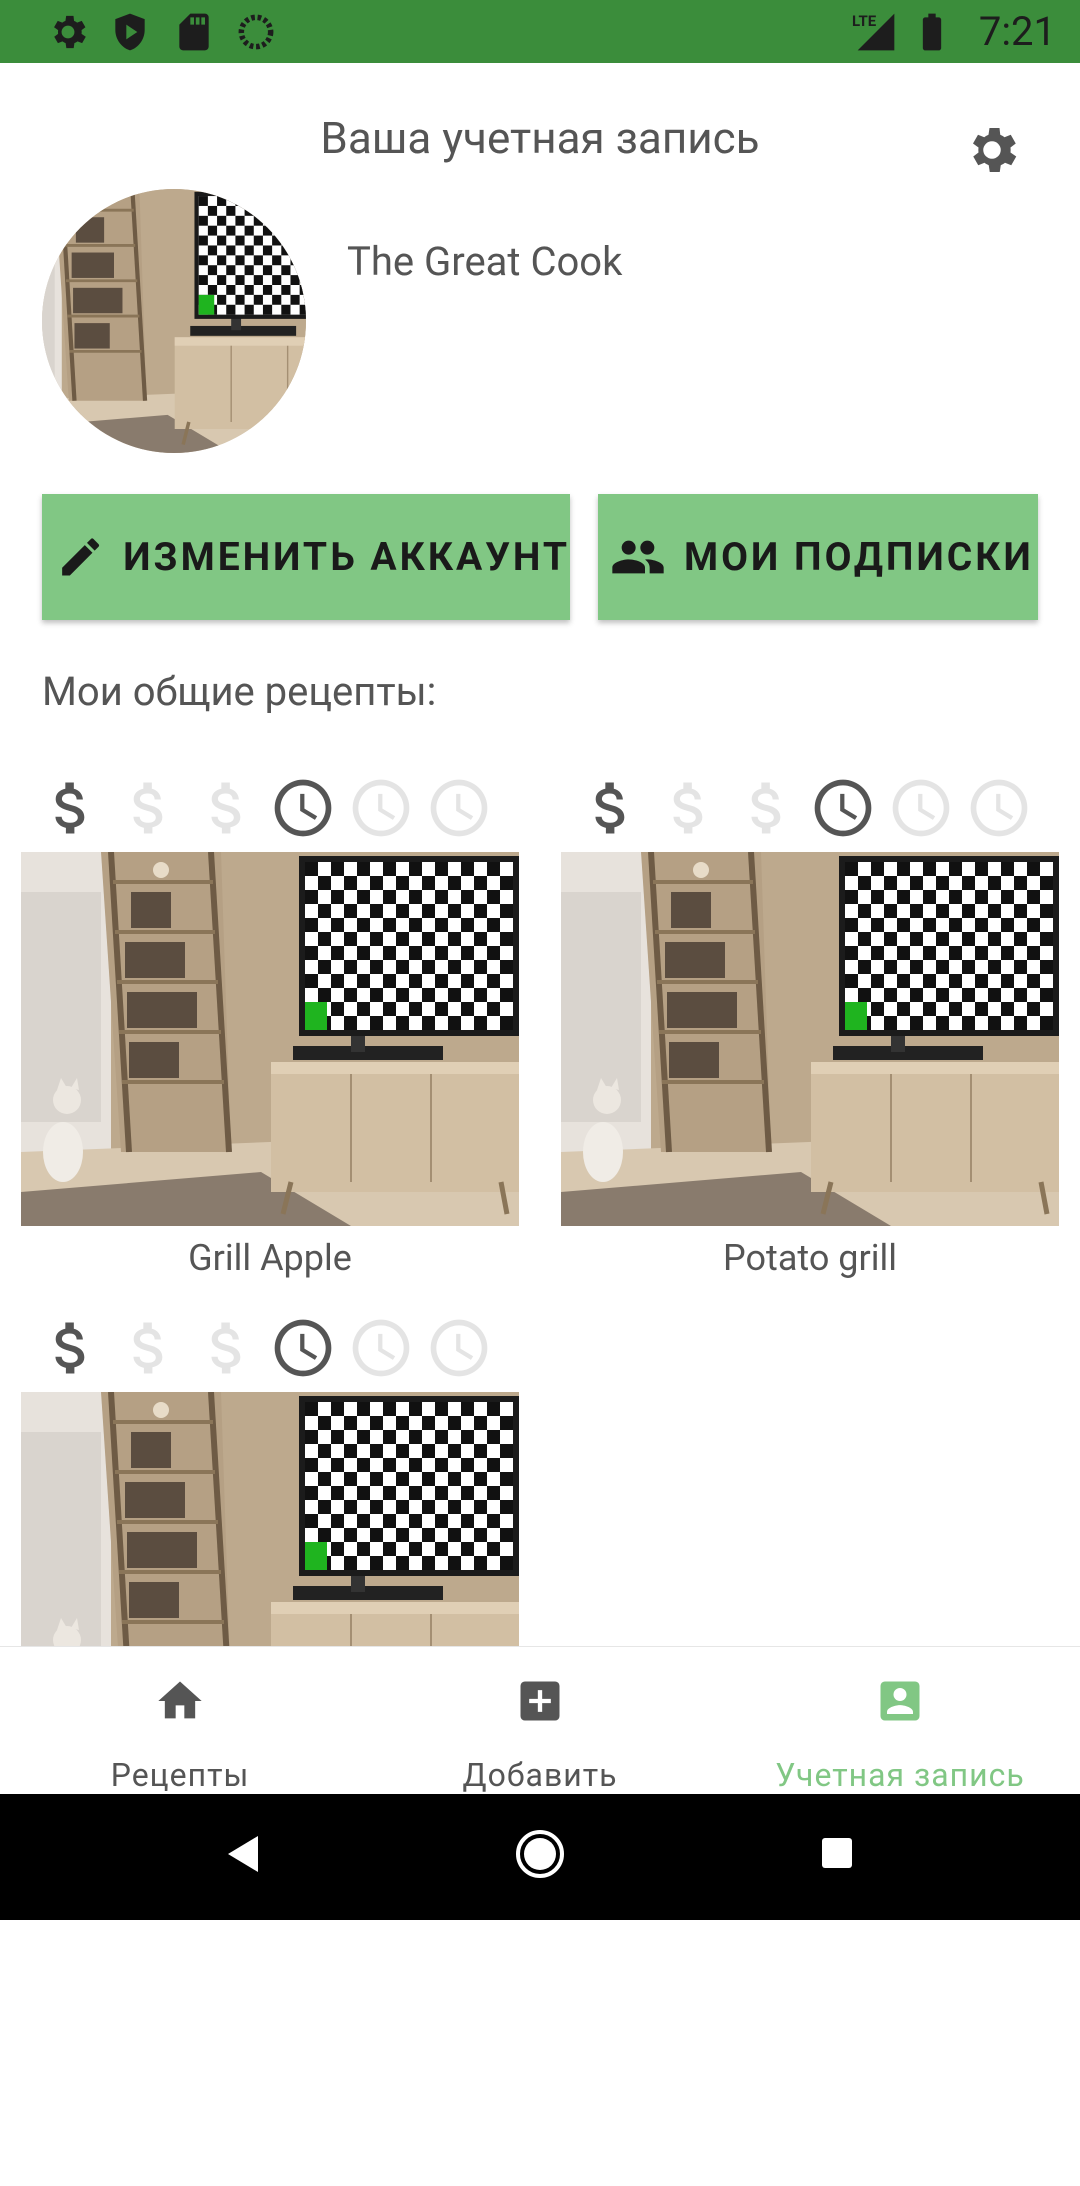  What do you see at coordinates (270, 1258) in the screenshot?
I see `recipe-title: Grill Apple` at bounding box center [270, 1258].